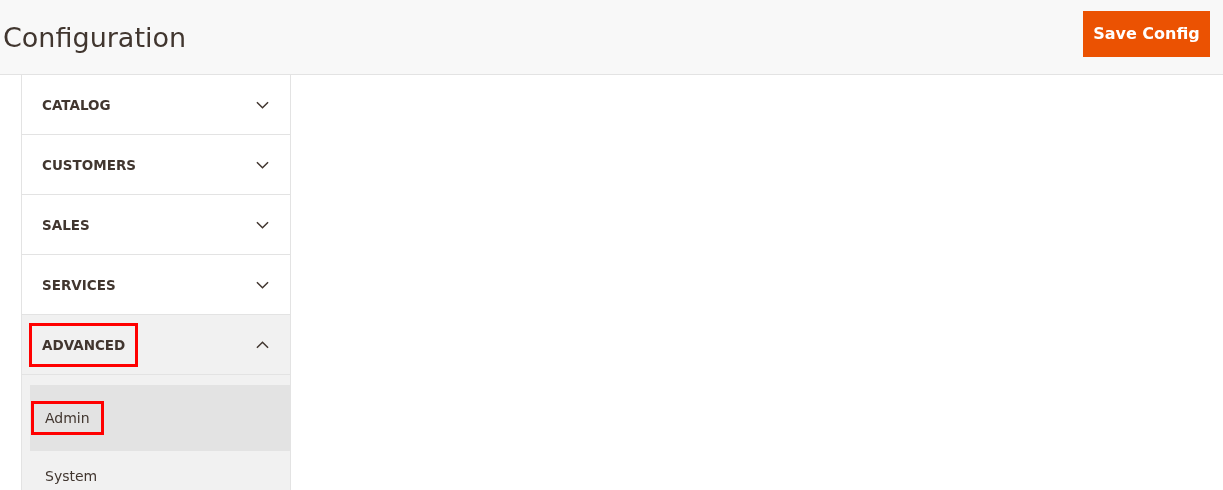  What do you see at coordinates (67, 418) in the screenshot?
I see `item-label: Admin` at bounding box center [67, 418].